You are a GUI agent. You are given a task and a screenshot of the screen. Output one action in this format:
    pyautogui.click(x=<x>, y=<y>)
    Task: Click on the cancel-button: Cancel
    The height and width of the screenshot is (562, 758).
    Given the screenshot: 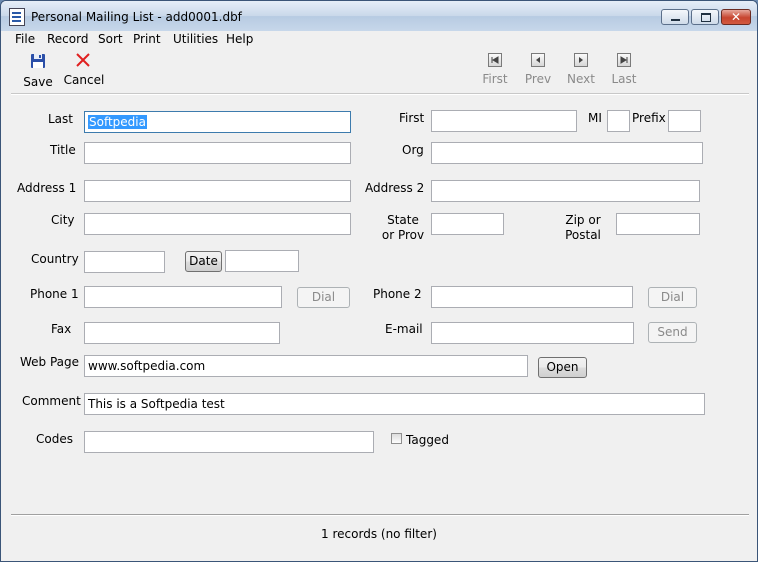 What is the action you would take?
    pyautogui.click(x=84, y=69)
    